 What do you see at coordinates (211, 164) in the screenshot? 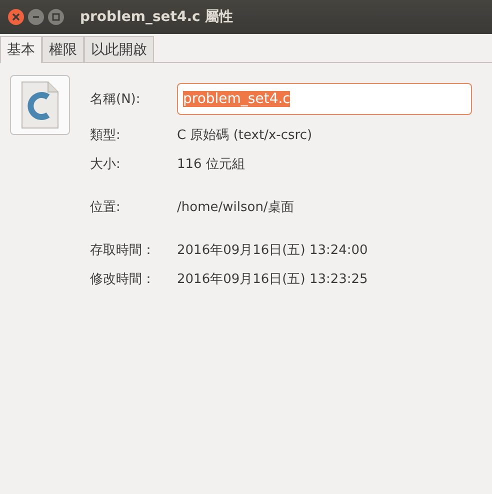
I see `property-value: 116 位元組` at bounding box center [211, 164].